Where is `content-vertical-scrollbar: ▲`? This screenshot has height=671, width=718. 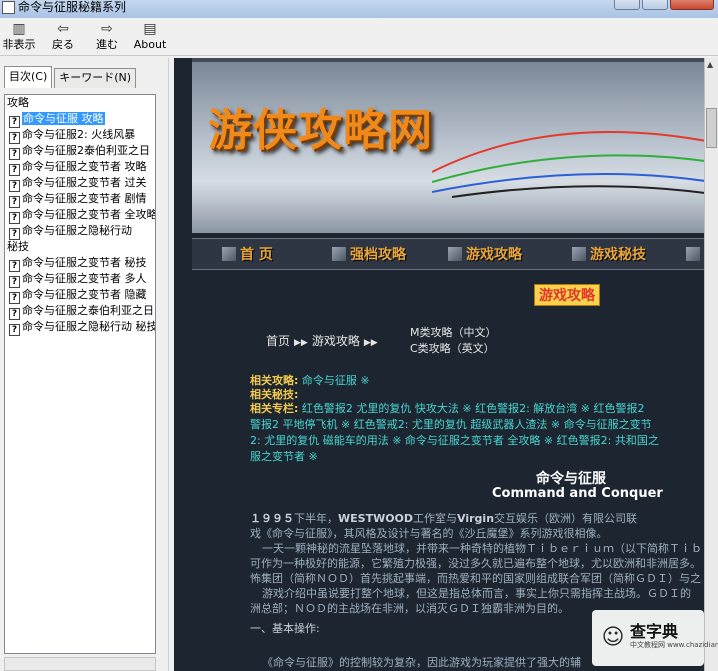 content-vertical-scrollbar: ▲ is located at coordinates (711, 364).